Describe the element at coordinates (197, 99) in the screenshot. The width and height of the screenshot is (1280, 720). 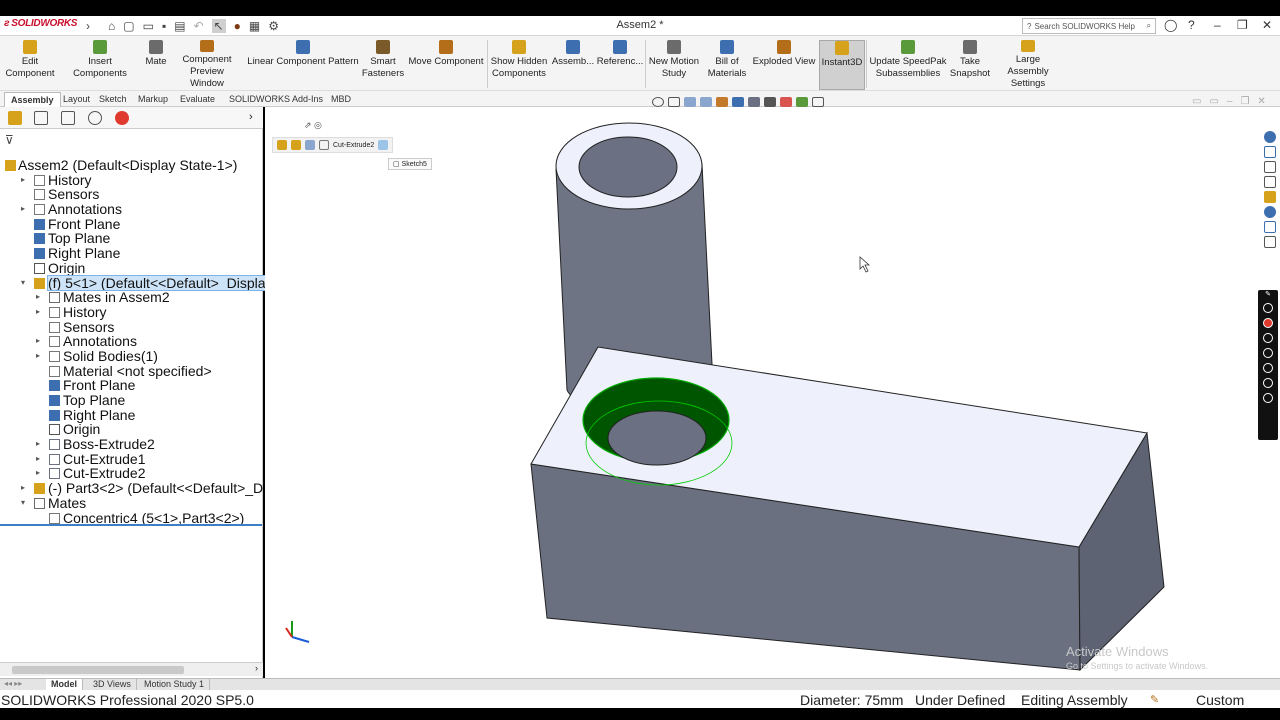
I see `tab-evaluate: Evaluate` at that location.